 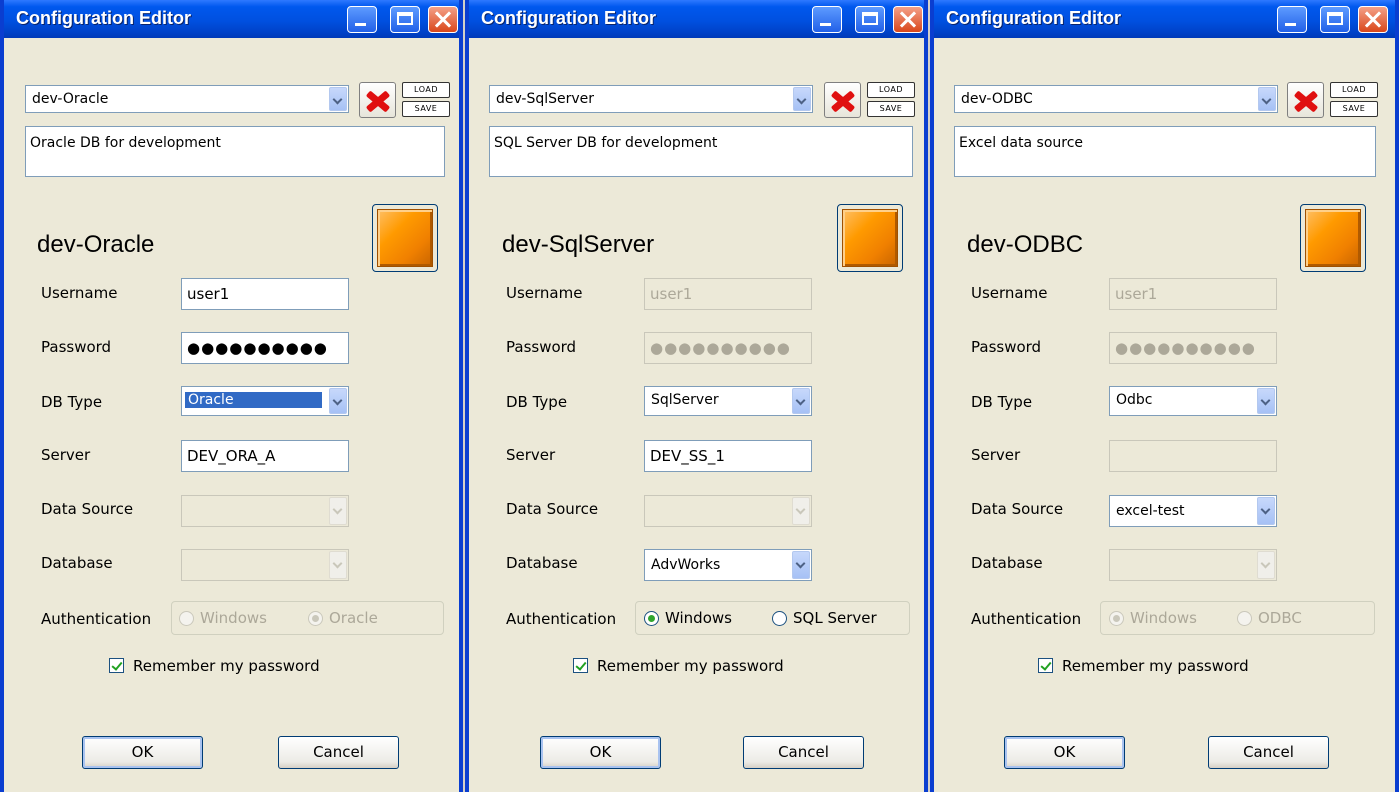 I want to click on checkmark-icon, so click(x=116, y=665).